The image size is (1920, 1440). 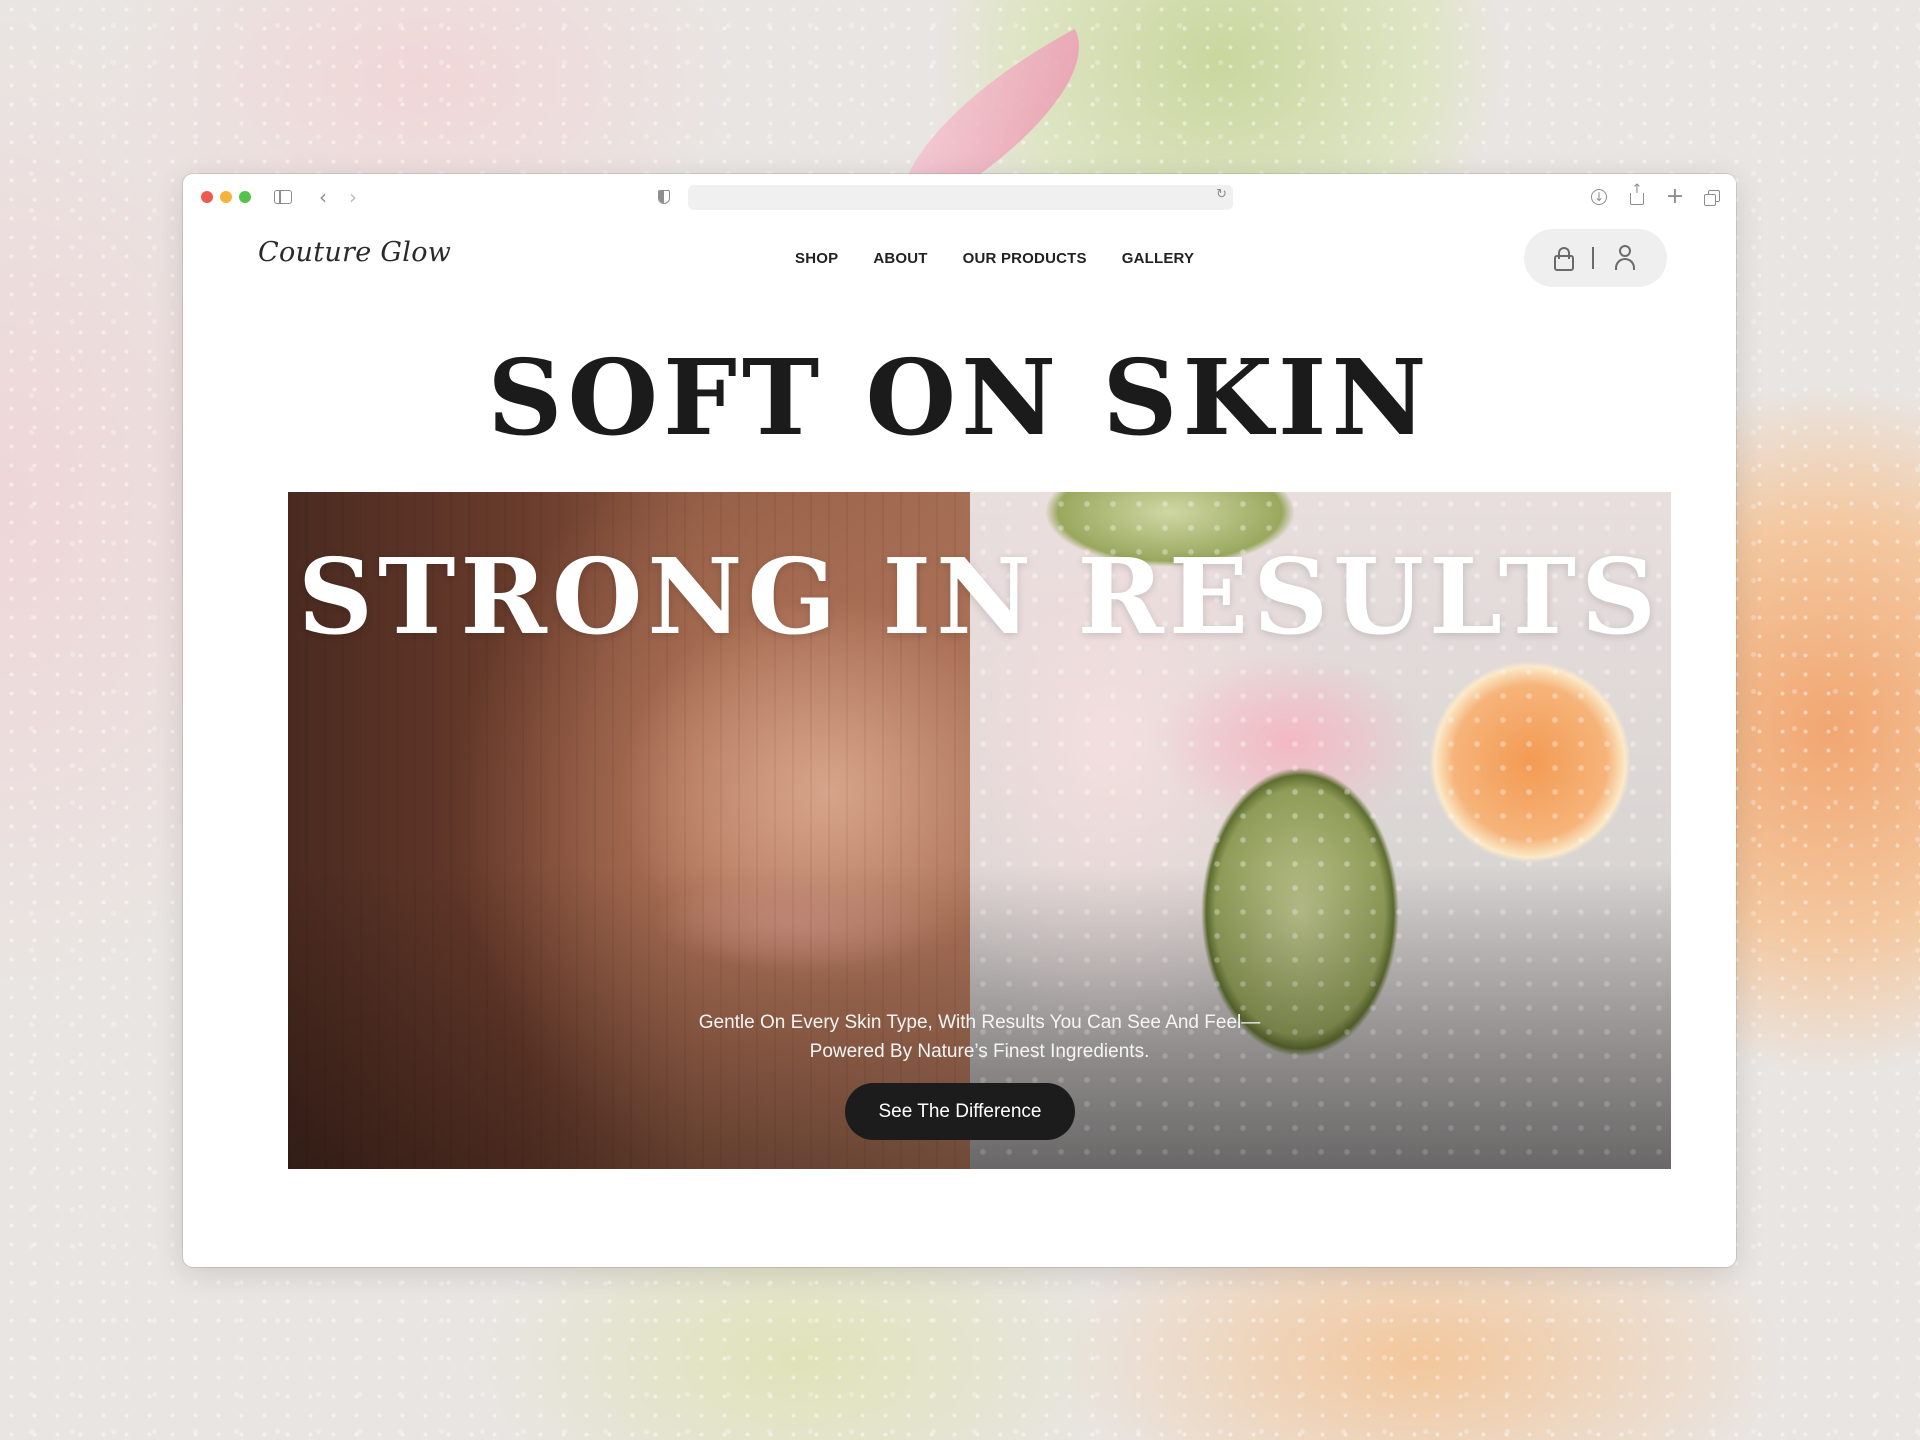 I want to click on nav-gallery: GALLERY, so click(x=1158, y=258).